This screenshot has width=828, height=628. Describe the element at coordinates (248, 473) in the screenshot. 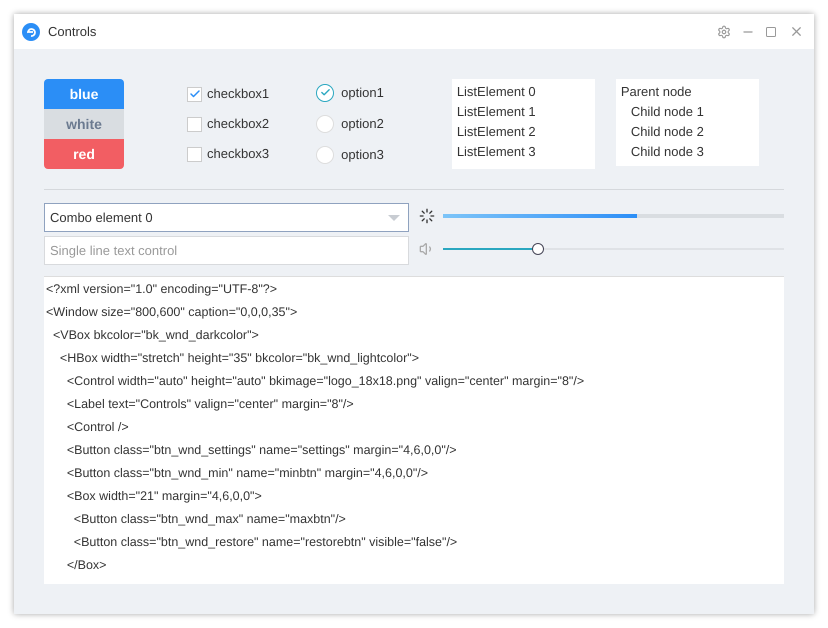

I see `code-line: <Button class="btn_wnd_min" name="minbtn" margin="4,6,0,0"/>` at that location.